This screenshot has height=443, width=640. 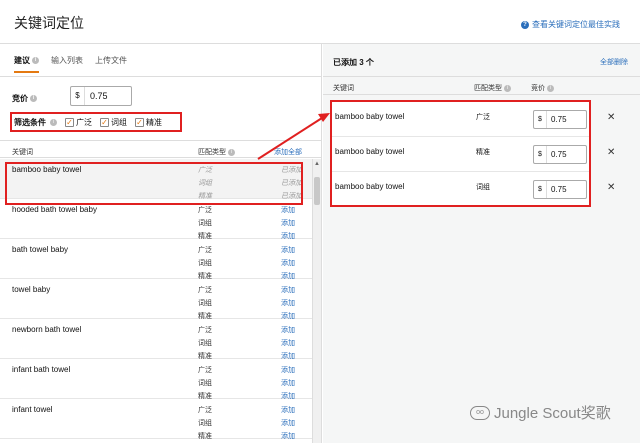 I want to click on keyword-row: bath towel baby 广泛 添加 词组 添加 精准 添加, so click(x=156, y=259).